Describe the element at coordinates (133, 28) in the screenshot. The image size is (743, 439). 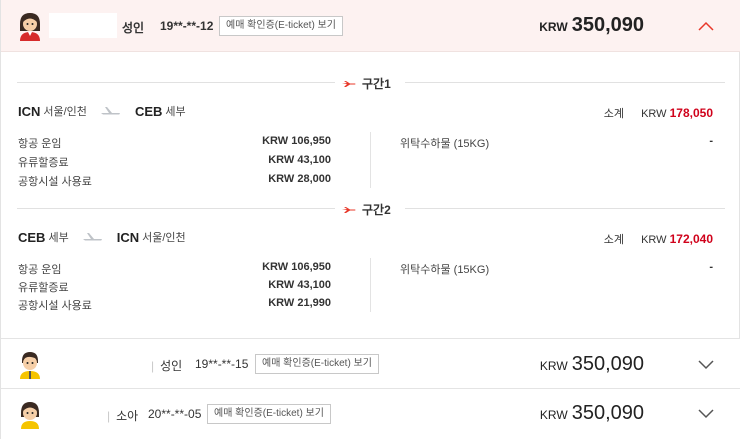
I see `passenger-type: 성인` at that location.